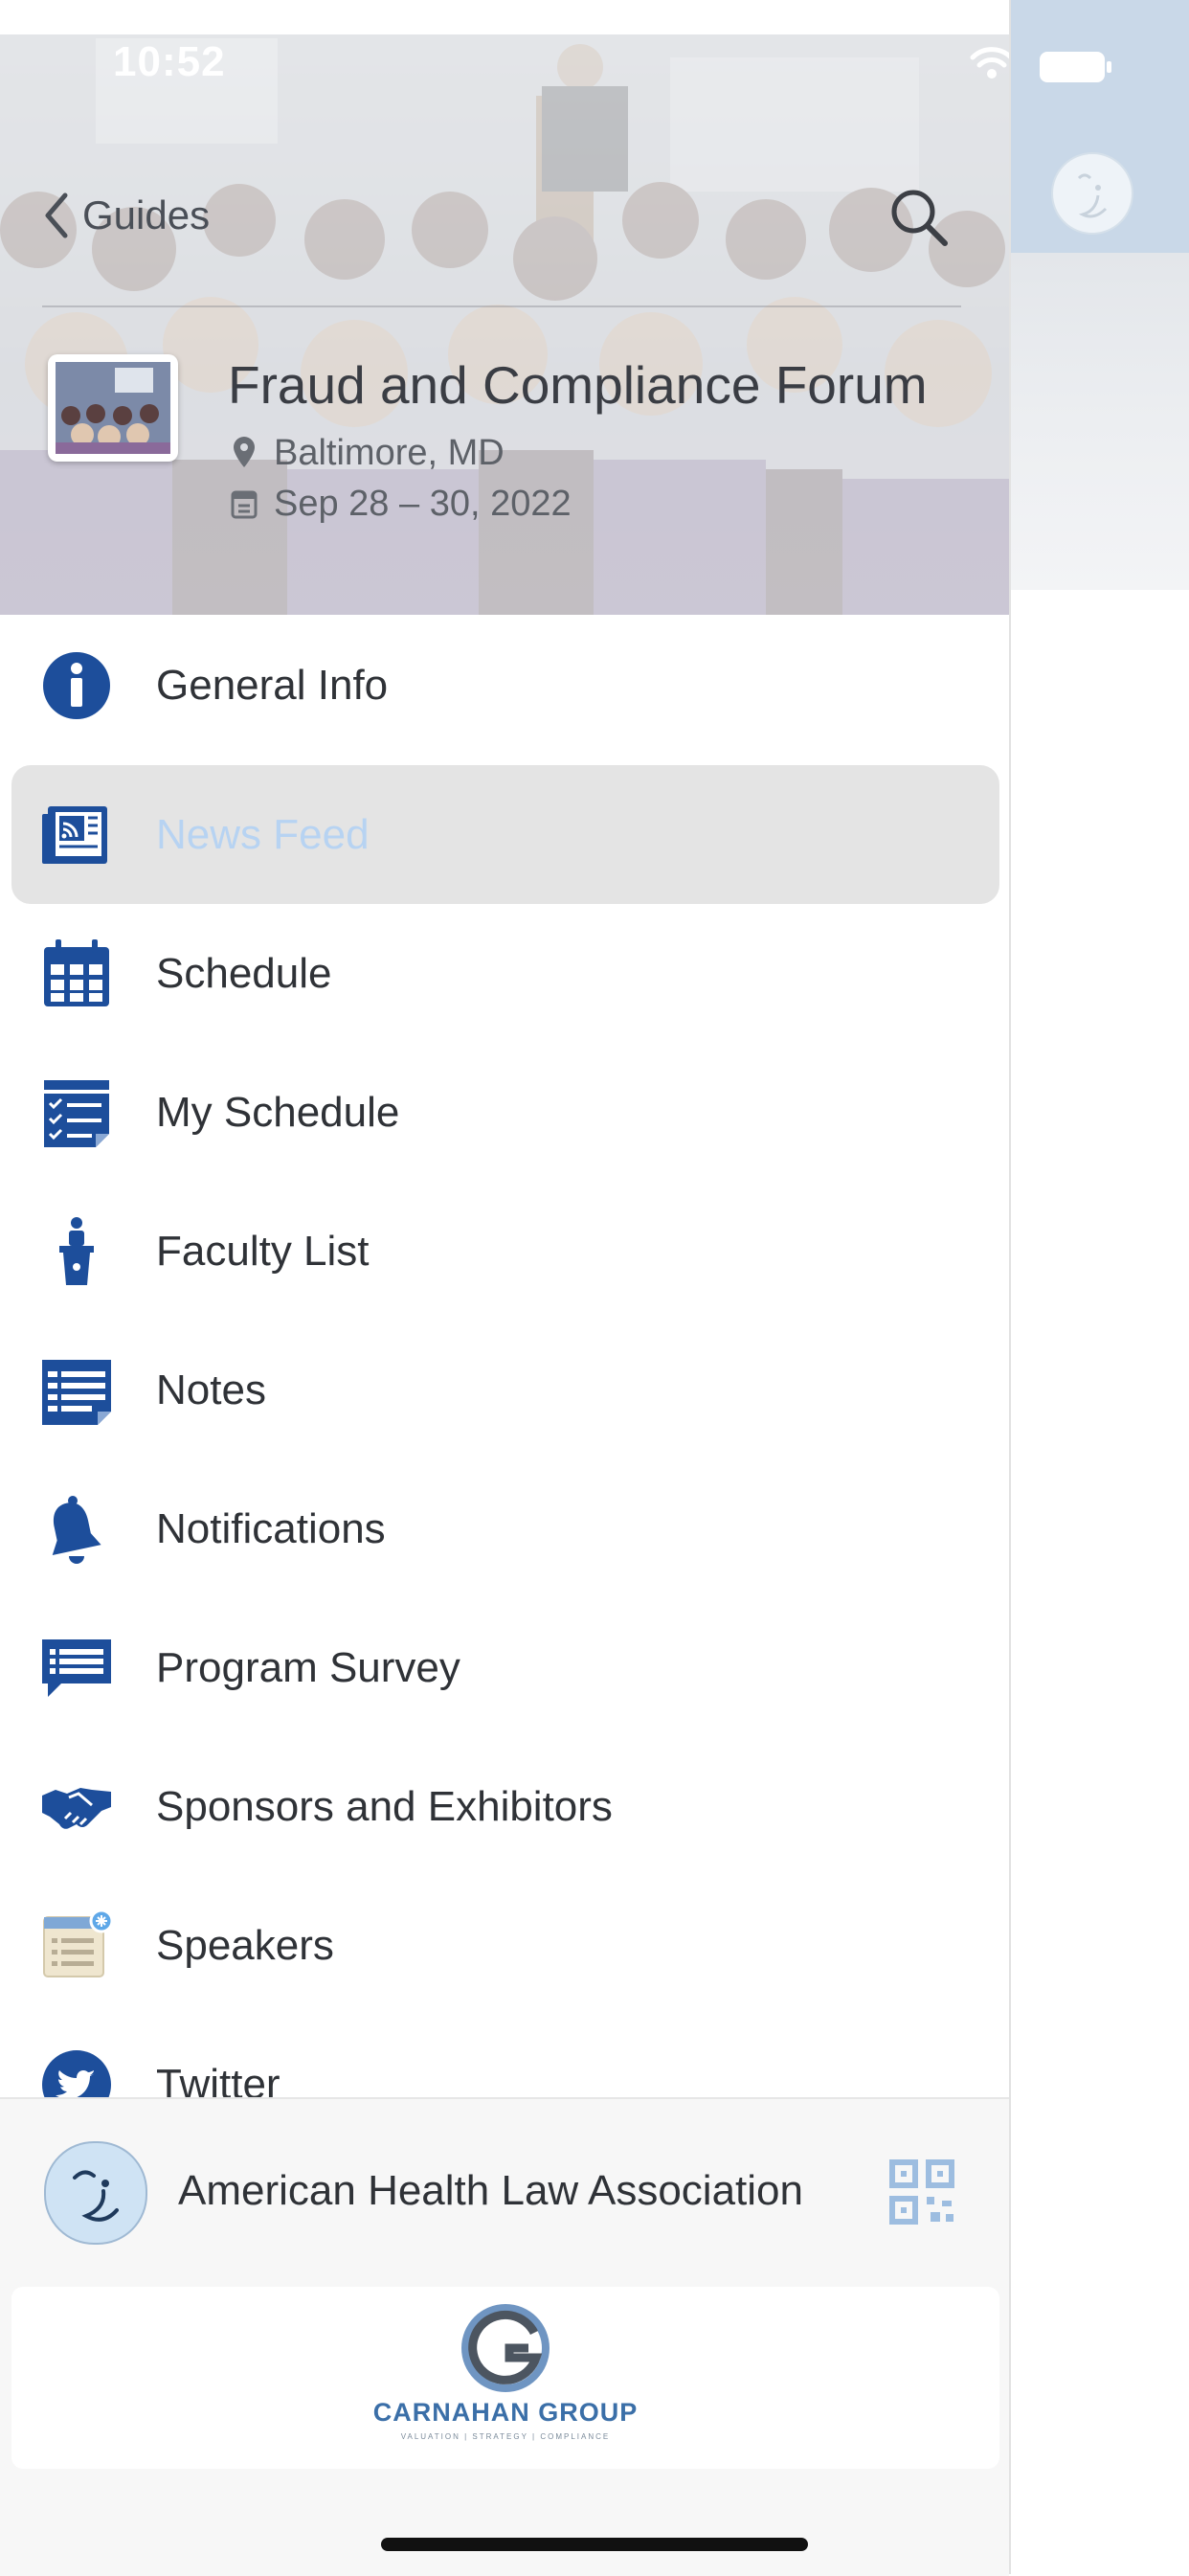 This screenshot has width=1189, height=2576. I want to click on menu-item-label: Notes, so click(211, 1389).